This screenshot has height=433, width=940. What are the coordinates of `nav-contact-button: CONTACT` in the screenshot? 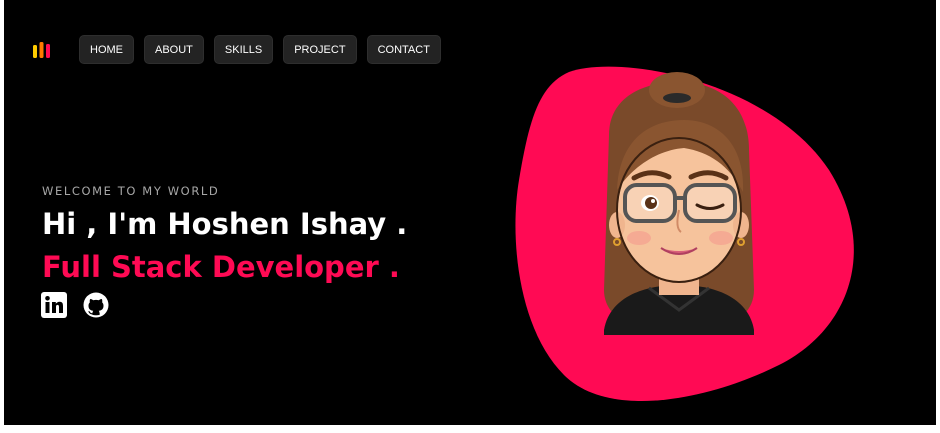 It's located at (403, 49).